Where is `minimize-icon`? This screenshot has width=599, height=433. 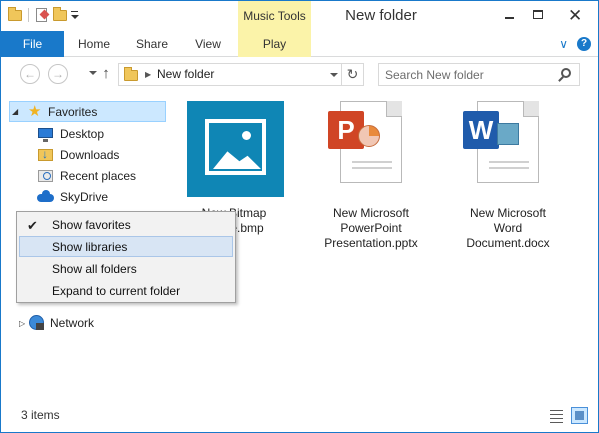
minimize-icon is located at coordinates (509, 18).